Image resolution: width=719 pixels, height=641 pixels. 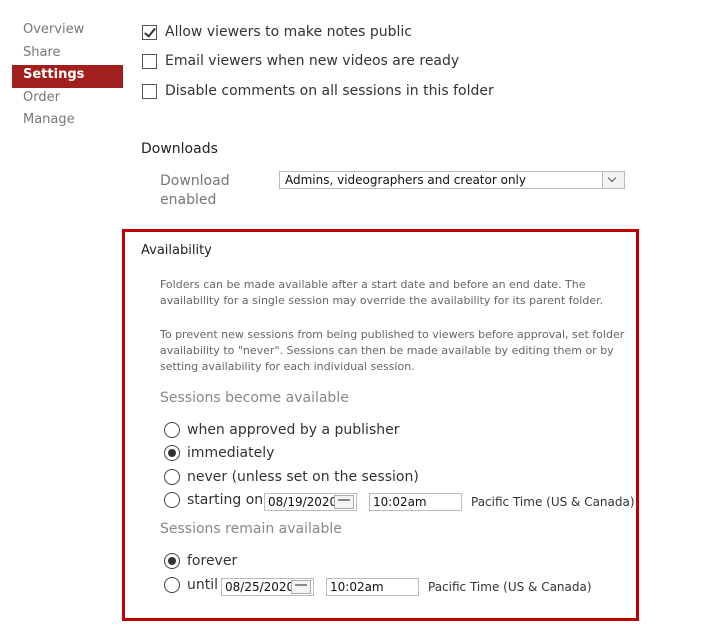 What do you see at coordinates (172, 453) in the screenshot?
I see `become-immediately-radio` at bounding box center [172, 453].